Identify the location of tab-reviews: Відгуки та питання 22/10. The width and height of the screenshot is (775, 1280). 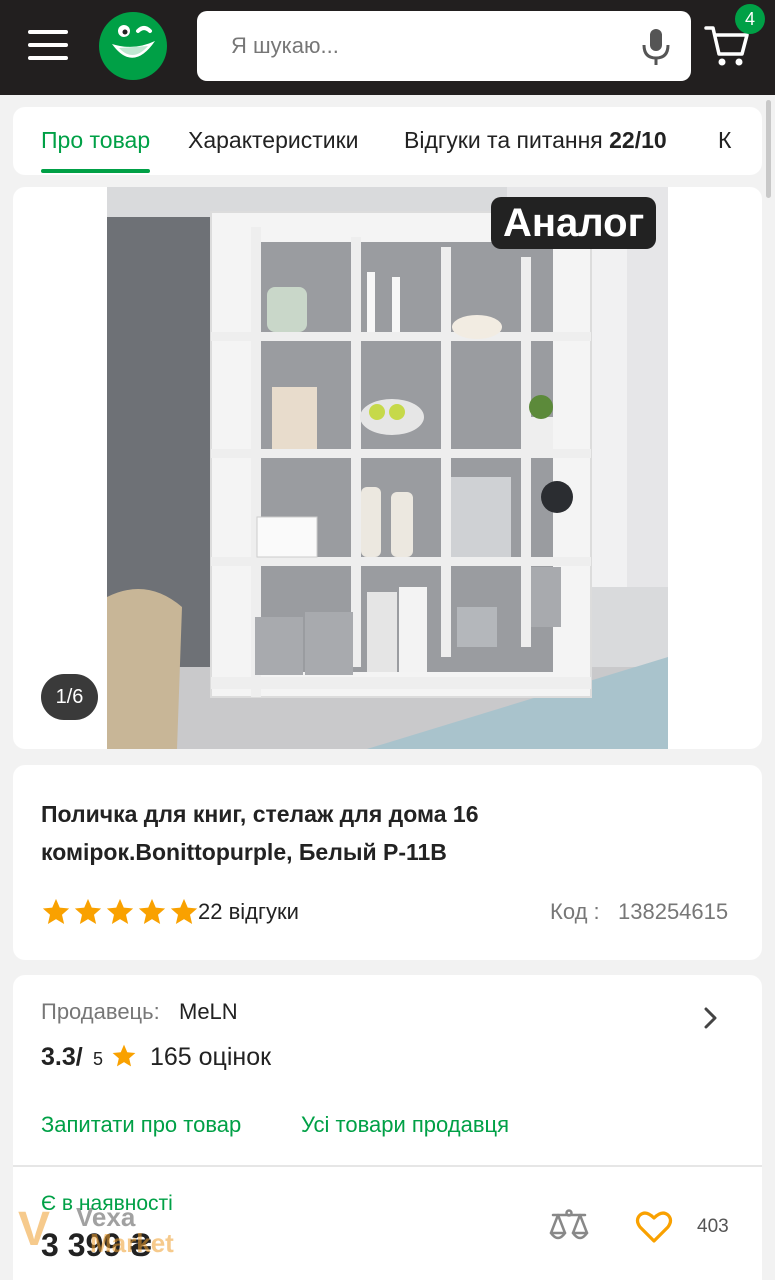
(535, 141).